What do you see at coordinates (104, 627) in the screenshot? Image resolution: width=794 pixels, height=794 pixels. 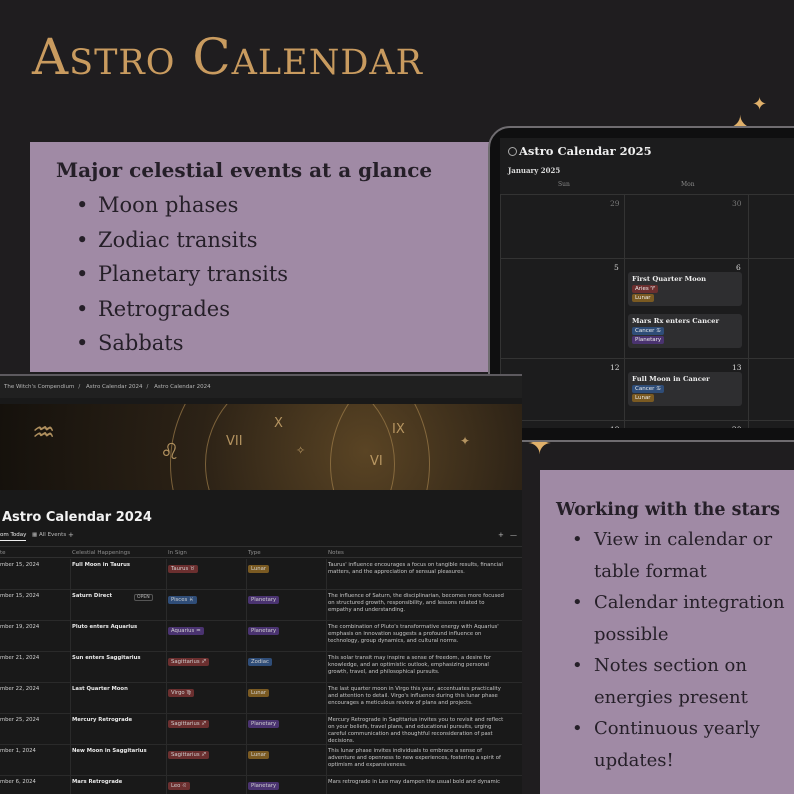 I see `event-cell: Pluto enters Aquarius` at bounding box center [104, 627].